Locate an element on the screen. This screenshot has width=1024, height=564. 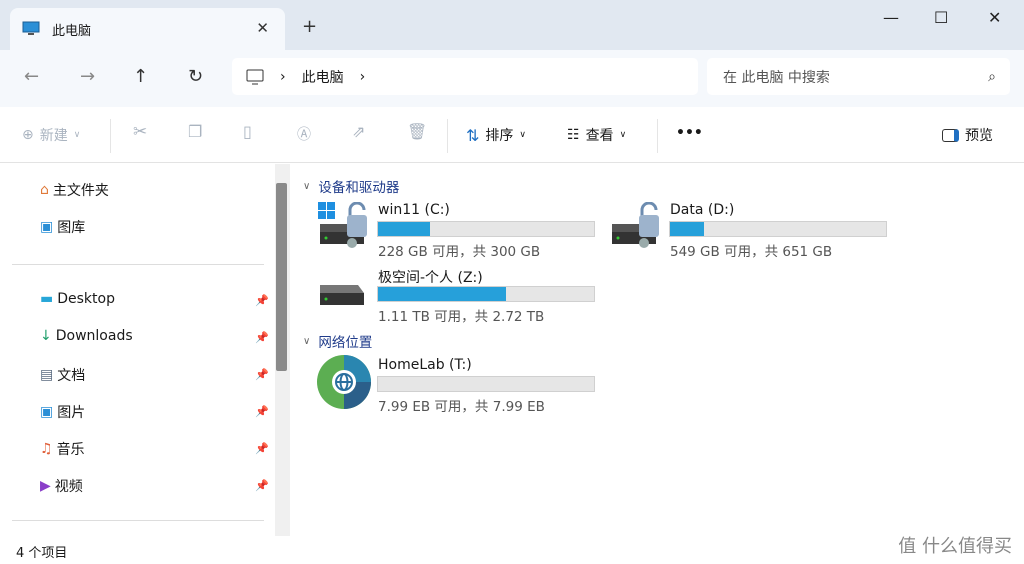
drive-size: 1.11 TB 可用，共 2.72 TB is located at coordinates (461, 317).